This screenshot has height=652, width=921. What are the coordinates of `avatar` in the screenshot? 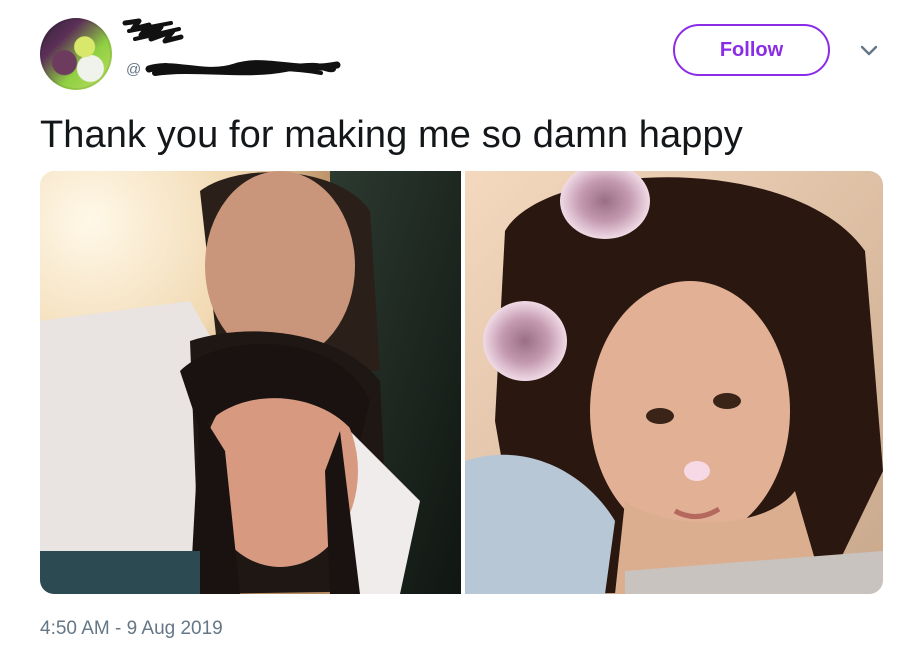 It's located at (76, 54).